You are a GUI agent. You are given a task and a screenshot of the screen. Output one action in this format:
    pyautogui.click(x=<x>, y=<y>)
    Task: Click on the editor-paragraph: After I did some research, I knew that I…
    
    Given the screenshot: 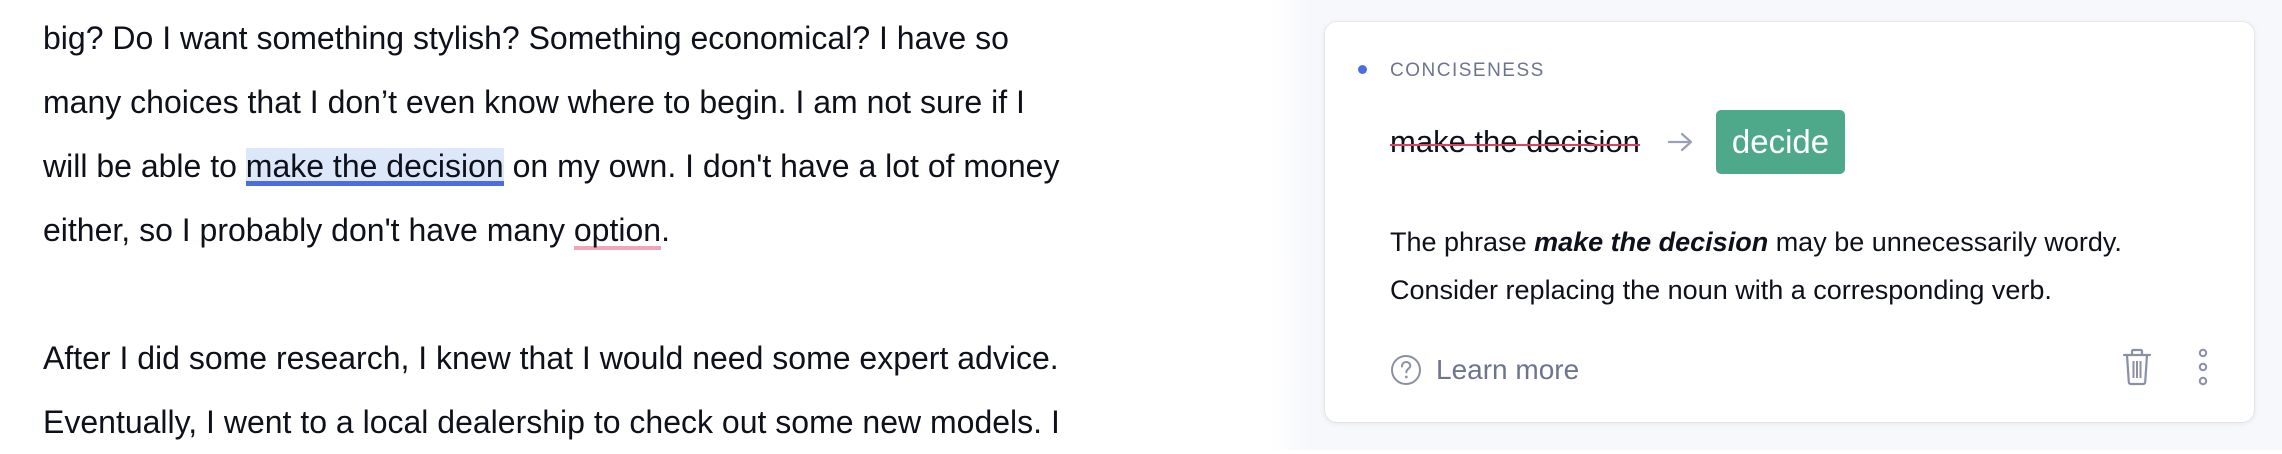 What is the action you would take?
    pyautogui.click(x=643, y=390)
    